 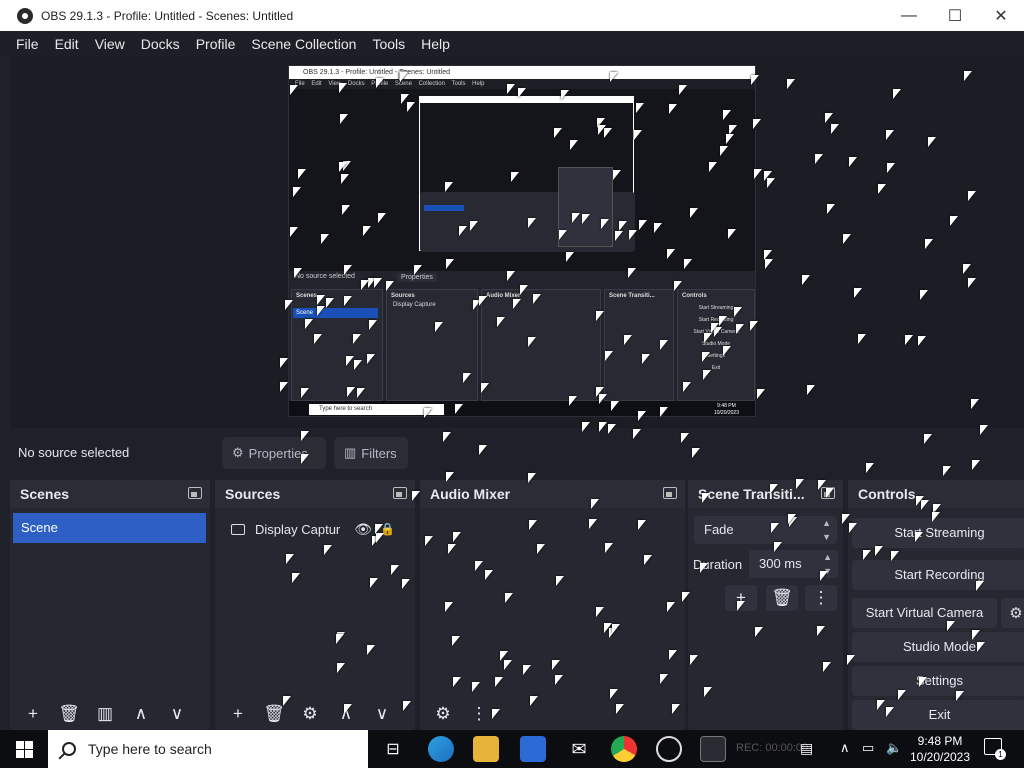 I want to click on mail-icon: ✉, so click(x=579, y=749).